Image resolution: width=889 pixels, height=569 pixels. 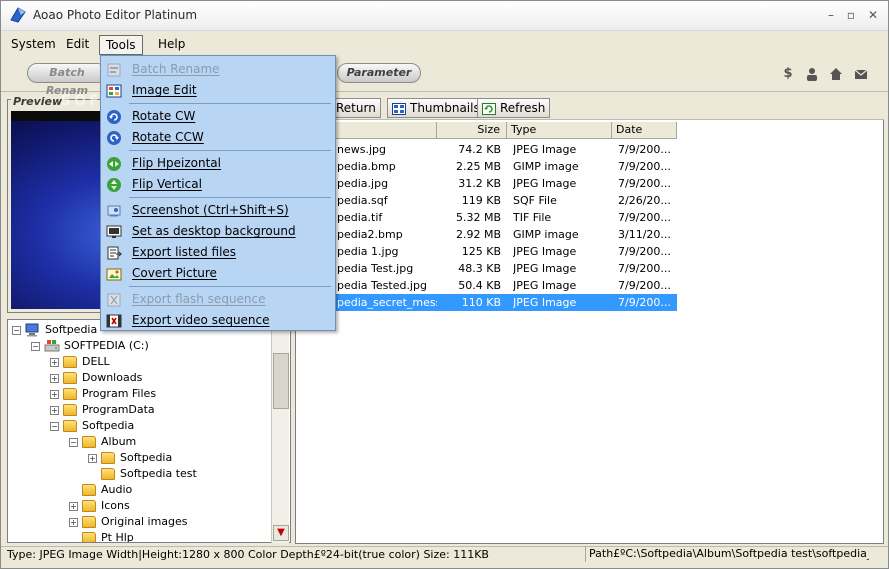 What do you see at coordinates (114, 91) in the screenshot?
I see `image-edit-icon` at bounding box center [114, 91].